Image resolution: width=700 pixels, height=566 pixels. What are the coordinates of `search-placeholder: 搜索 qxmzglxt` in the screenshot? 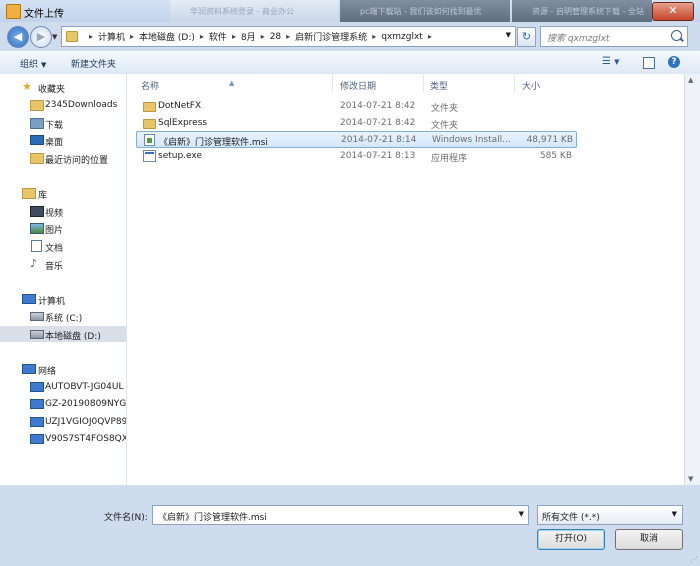 It's located at (578, 39).